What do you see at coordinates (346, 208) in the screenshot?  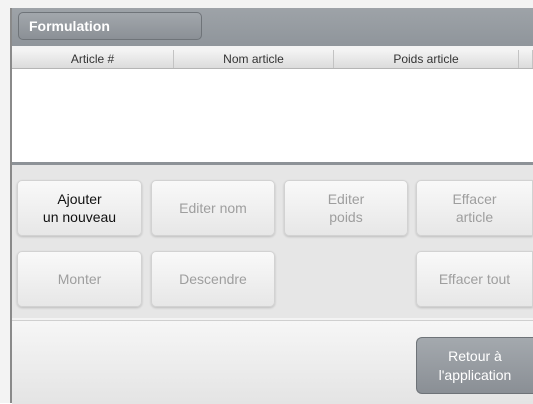 I see `edit-weight-button: Editer poids` at bounding box center [346, 208].